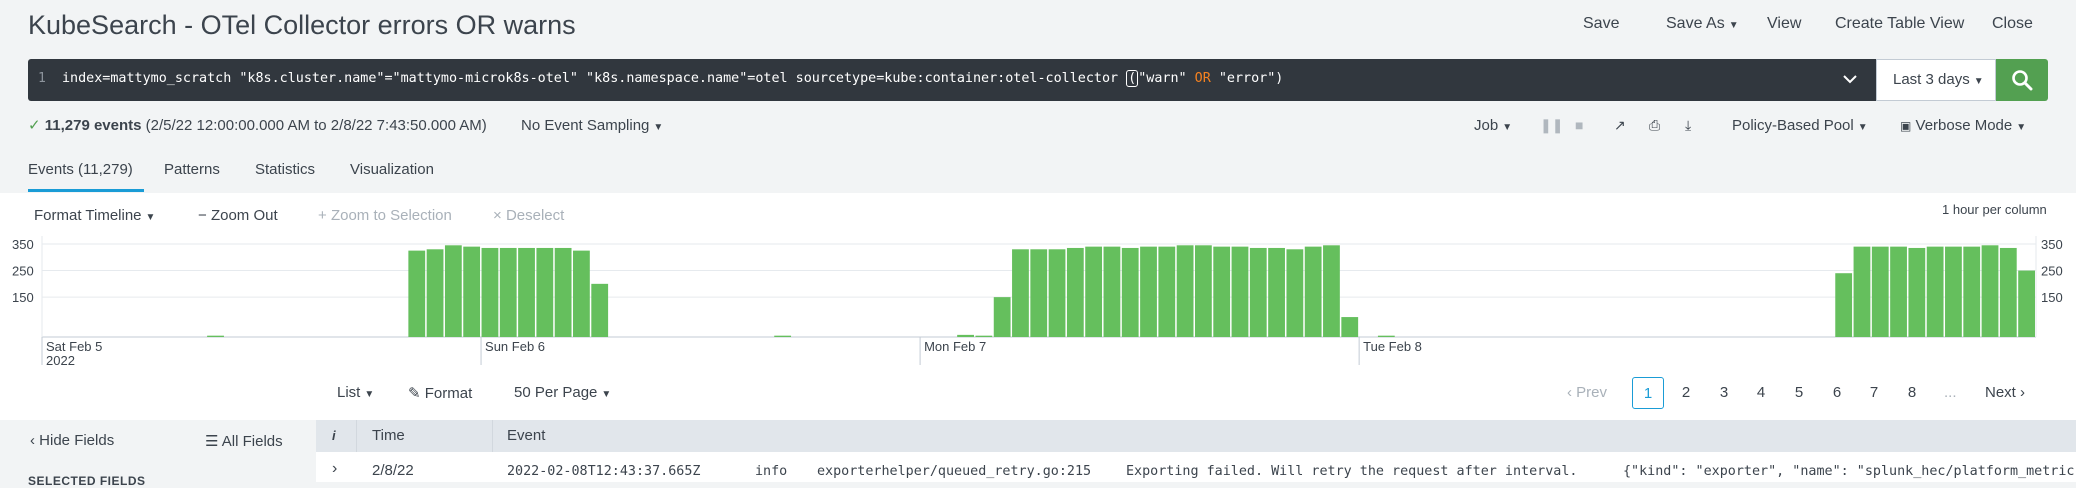  I want to click on time-range-picker: Last 3 days ▼, so click(1936, 80).